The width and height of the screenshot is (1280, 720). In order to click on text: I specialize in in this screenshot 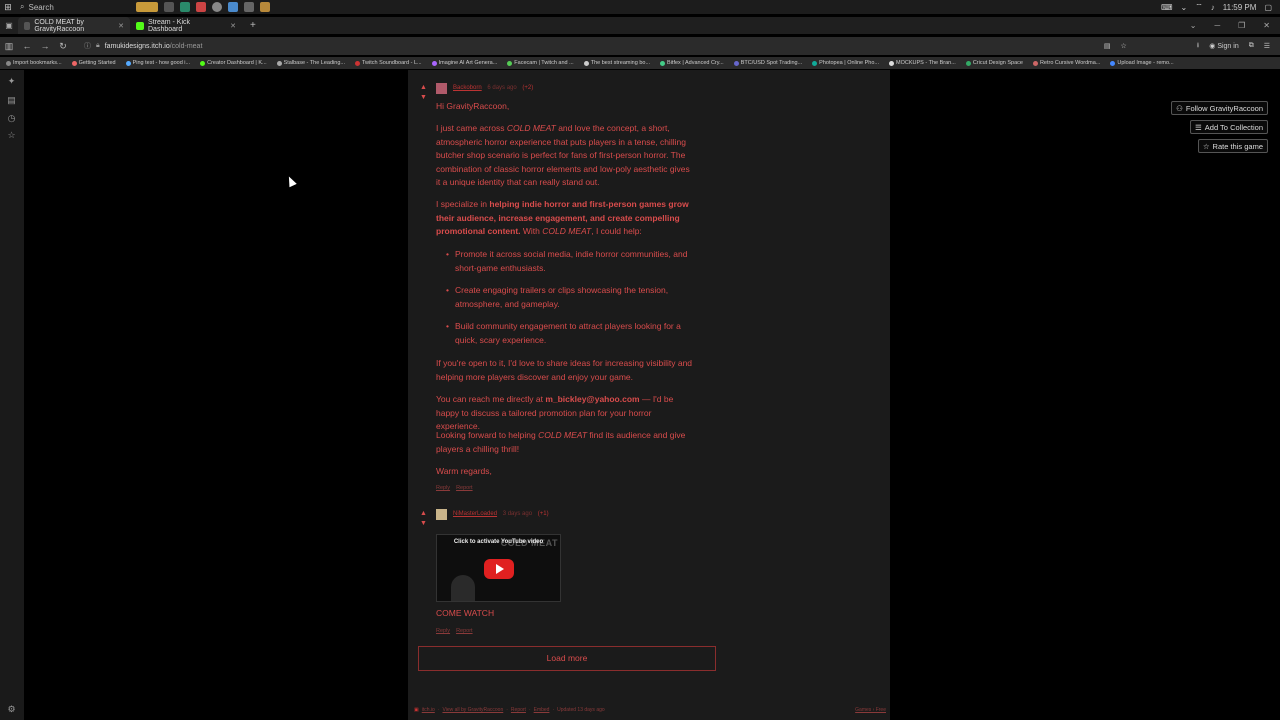, I will do `click(463, 204)`.